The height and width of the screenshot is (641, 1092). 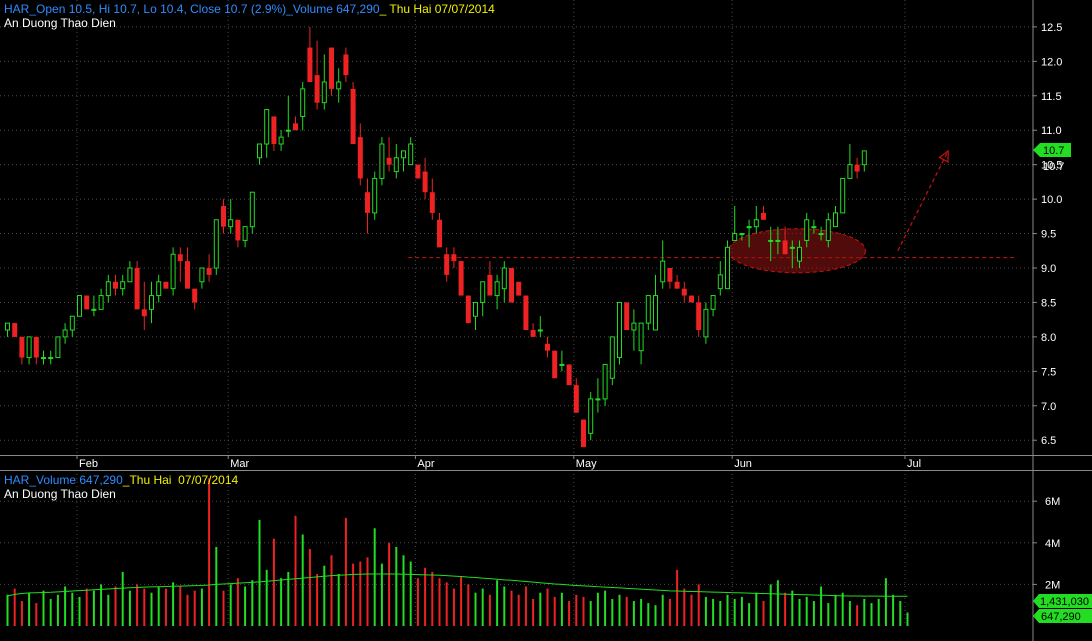 I want to click on volume-header: HAR_Volume 647,290_Thu Hai 07/07/2014, so click(x=121, y=480).